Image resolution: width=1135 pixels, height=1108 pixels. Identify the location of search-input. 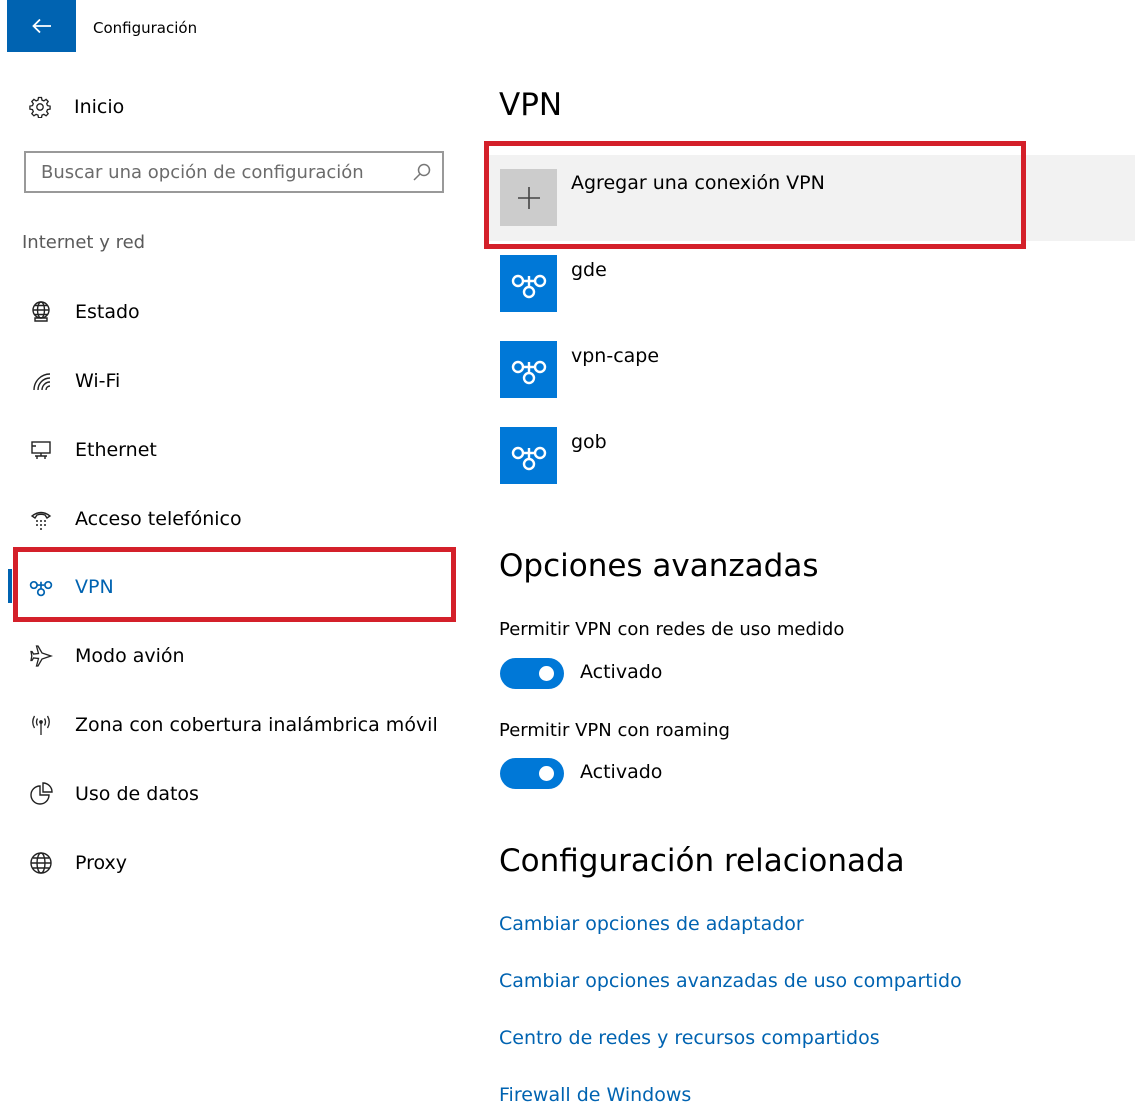
(214, 172).